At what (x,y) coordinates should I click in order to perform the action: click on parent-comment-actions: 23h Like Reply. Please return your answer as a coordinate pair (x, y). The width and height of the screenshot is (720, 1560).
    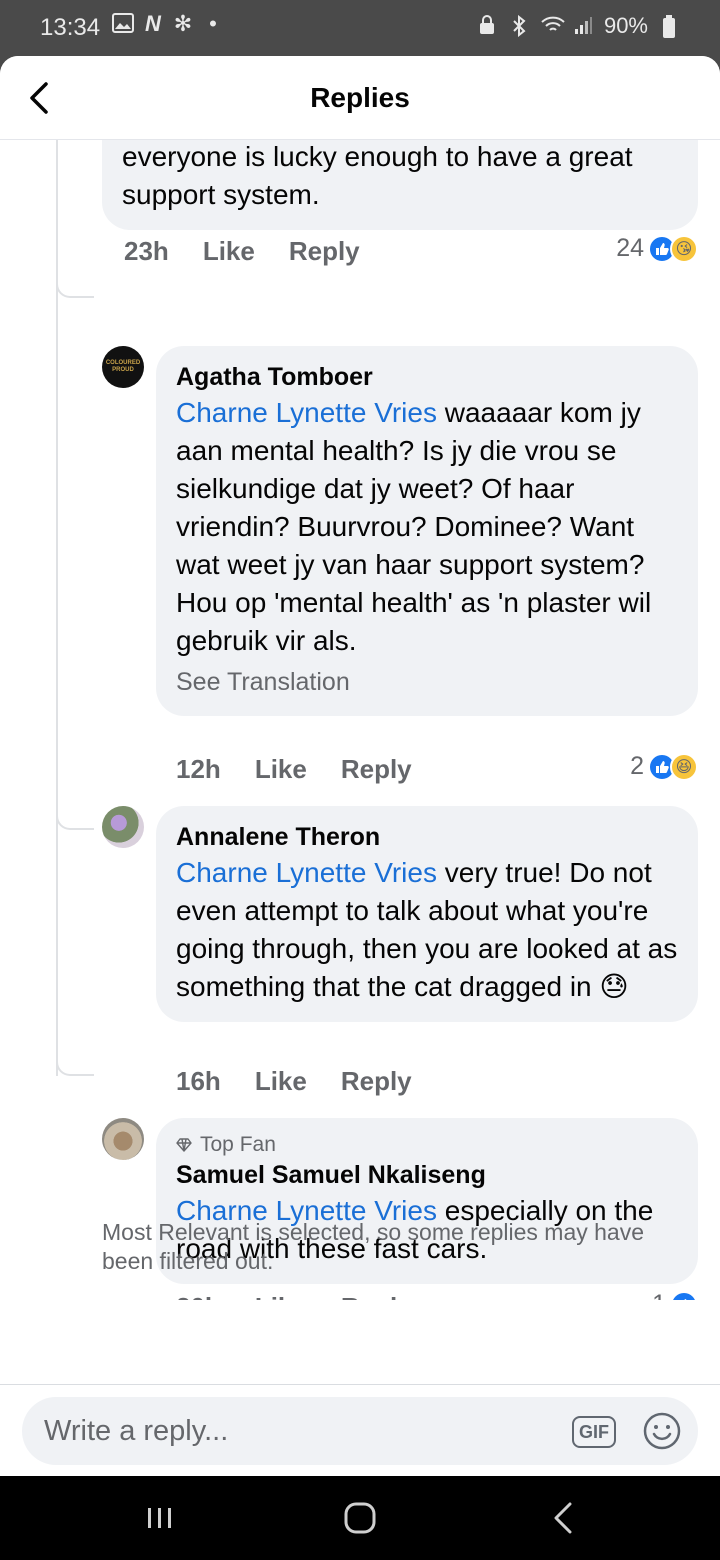
    Looking at the image, I should click on (242, 251).